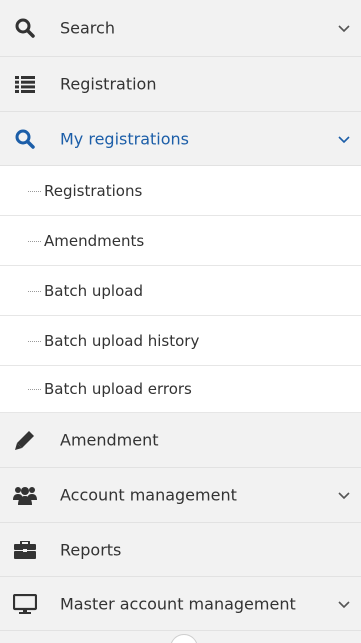 This screenshot has height=643, width=361. I want to click on submenu-item-batch-upload: Batch upload, so click(180, 291).